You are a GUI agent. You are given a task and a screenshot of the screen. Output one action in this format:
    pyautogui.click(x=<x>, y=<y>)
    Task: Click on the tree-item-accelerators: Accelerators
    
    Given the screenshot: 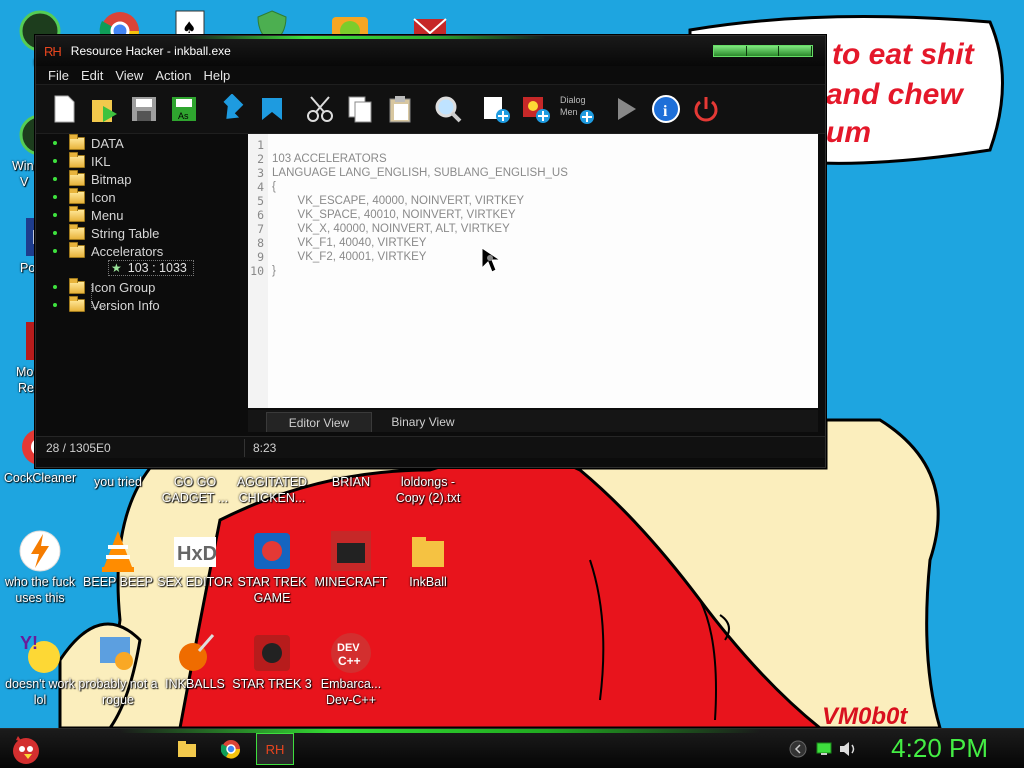 What is the action you would take?
    pyautogui.click(x=104, y=250)
    